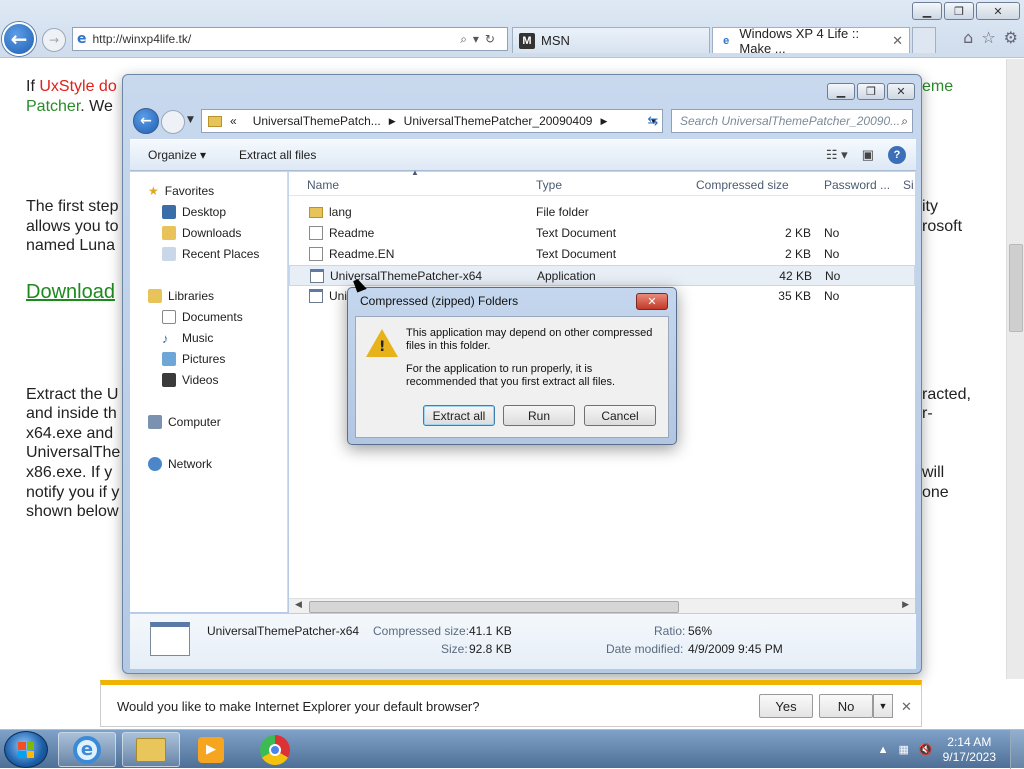 Image resolution: width=1024 pixels, height=769 pixels. Describe the element at coordinates (926, 749) in the screenshot. I see `volume-muted-icon: 🔇` at that location.